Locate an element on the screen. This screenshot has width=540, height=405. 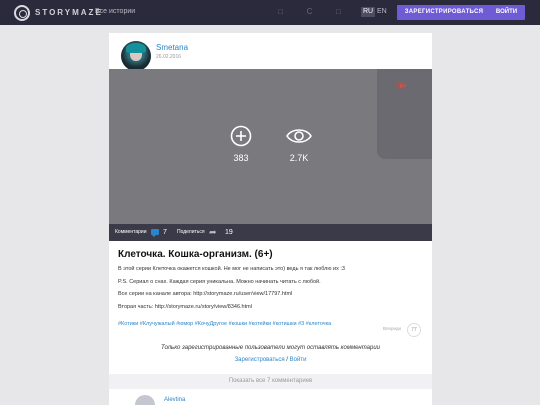
lang-en-button: EN is located at coordinates (382, 12).